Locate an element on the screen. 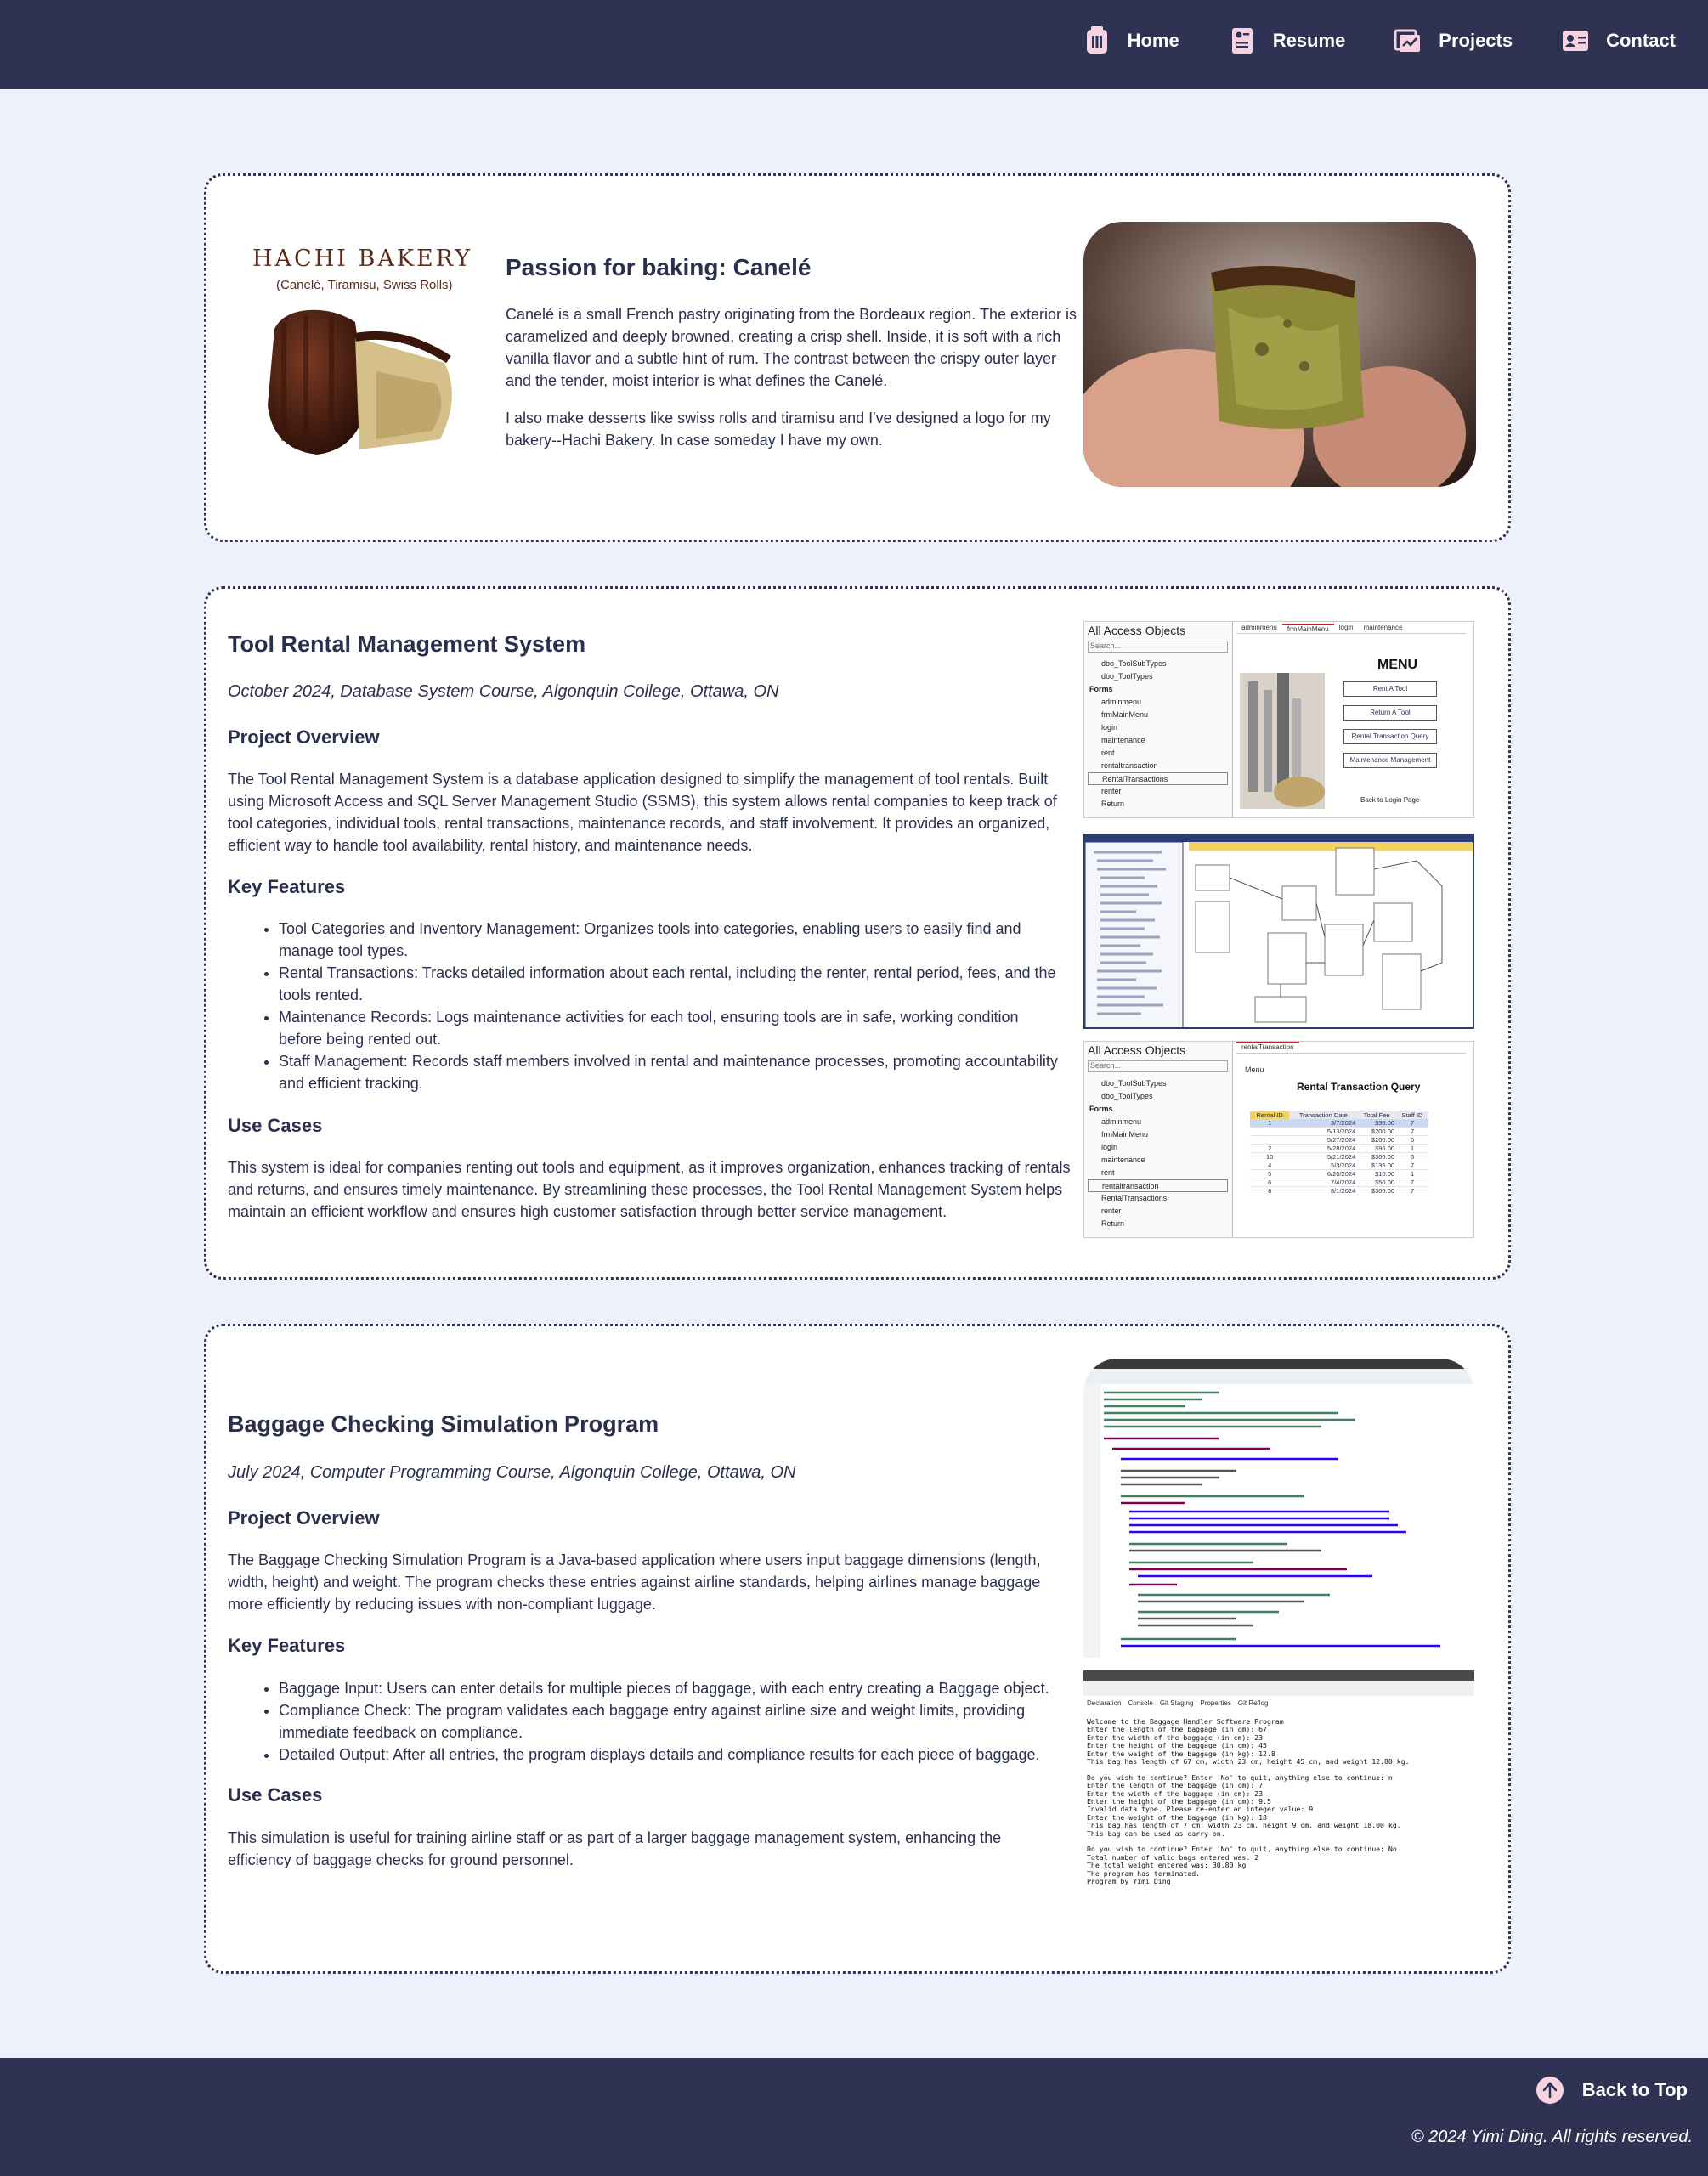 The width and height of the screenshot is (1708, 2176). column-header: Rental ID is located at coordinates (1270, 1115).